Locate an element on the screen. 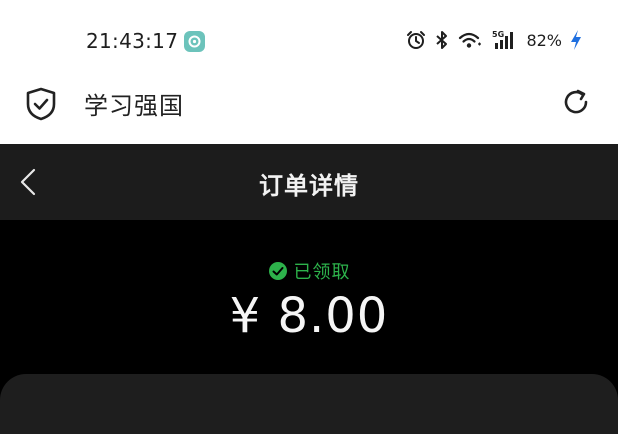  app-title: 学习强国 is located at coordinates (134, 106).